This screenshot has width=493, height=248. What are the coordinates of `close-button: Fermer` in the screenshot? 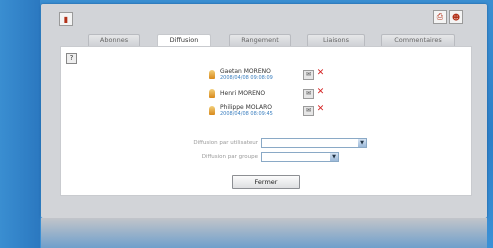 It's located at (266, 182).